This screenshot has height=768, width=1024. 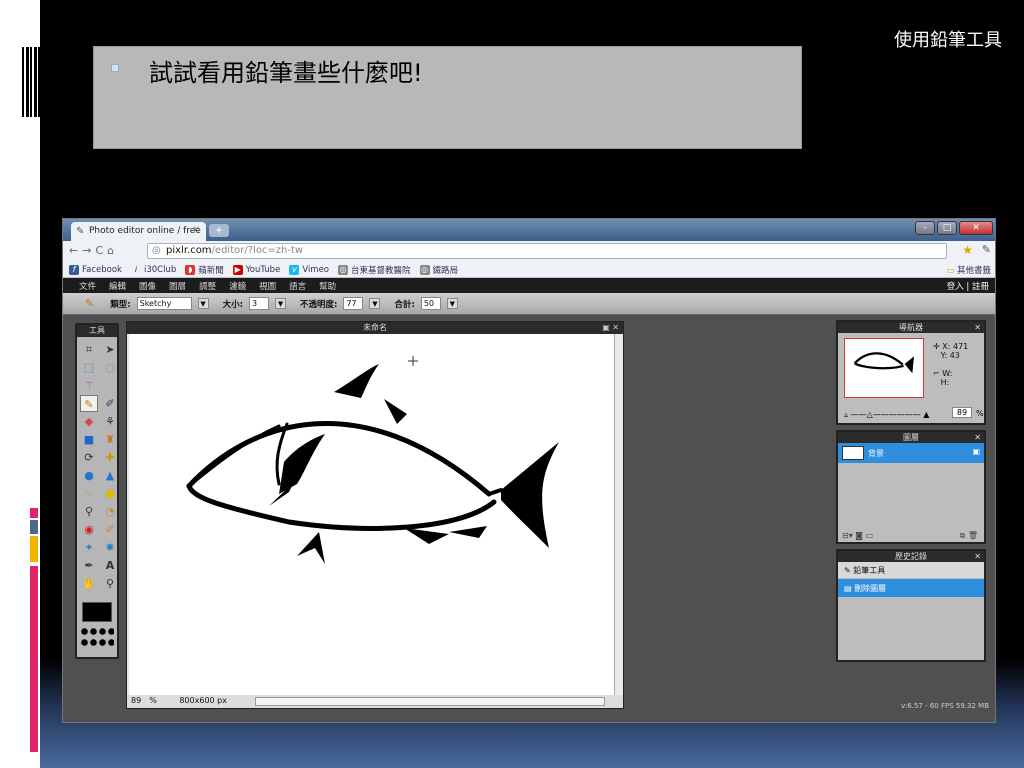 I want to click on grid-dots-icon, so click(x=97, y=637).